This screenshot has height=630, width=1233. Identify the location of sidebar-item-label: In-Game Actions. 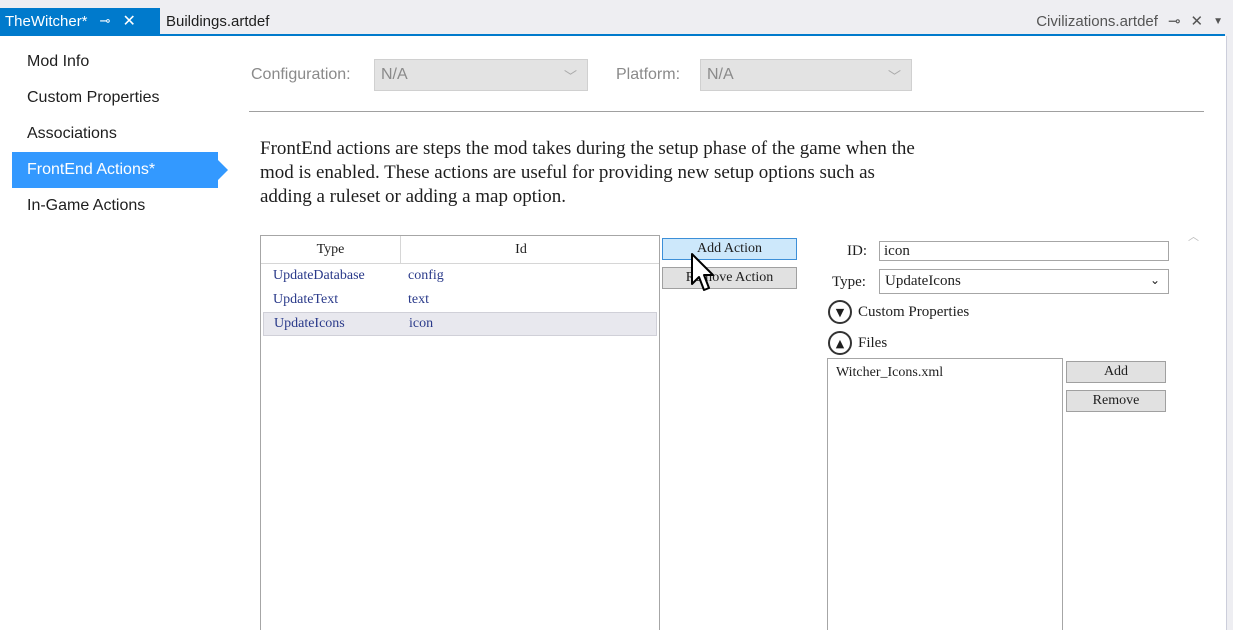
(86, 205).